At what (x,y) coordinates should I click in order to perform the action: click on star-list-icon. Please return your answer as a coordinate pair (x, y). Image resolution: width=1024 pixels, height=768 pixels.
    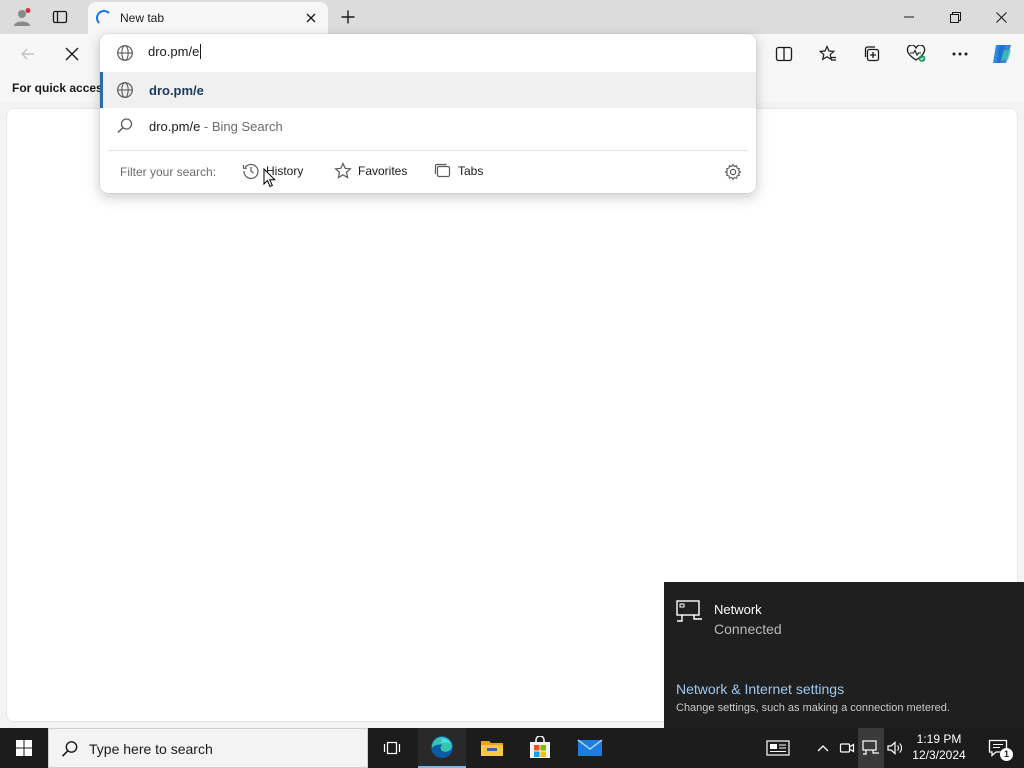
    Looking at the image, I should click on (827, 53).